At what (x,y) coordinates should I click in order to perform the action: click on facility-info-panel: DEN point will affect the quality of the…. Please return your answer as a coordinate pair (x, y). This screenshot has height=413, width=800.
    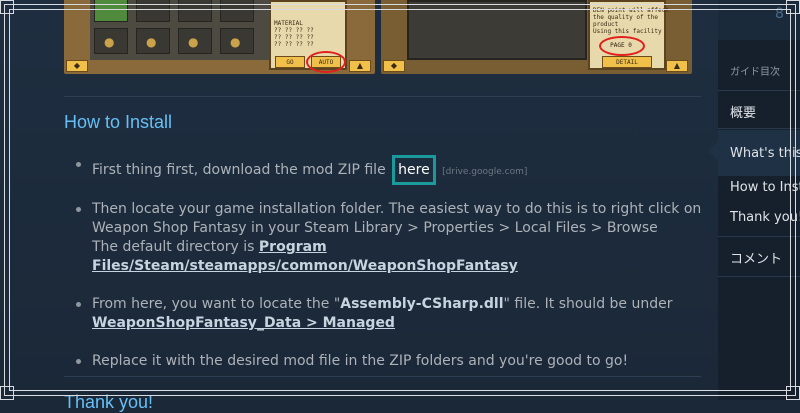
    Looking at the image, I should click on (628, 35).